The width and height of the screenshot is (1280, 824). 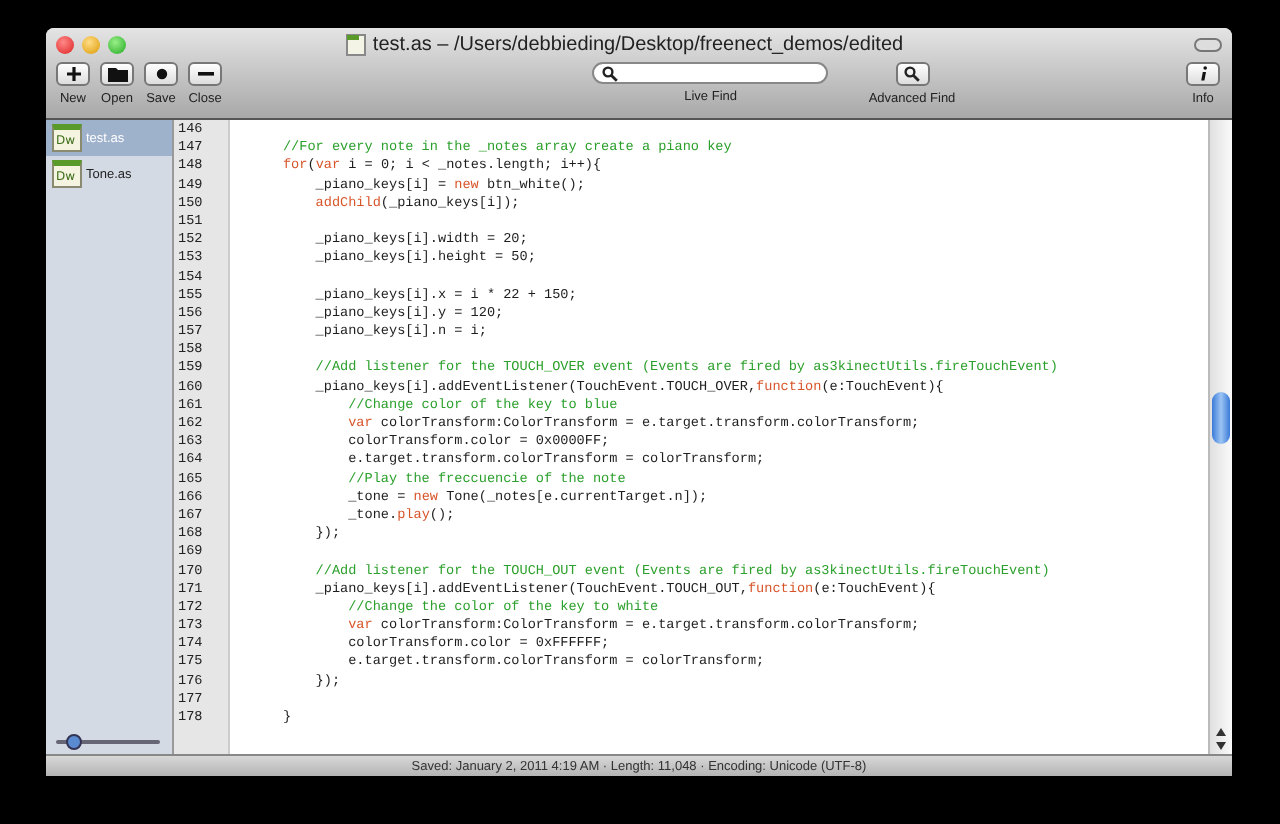 What do you see at coordinates (65, 44) in the screenshot?
I see `close-window-button` at bounding box center [65, 44].